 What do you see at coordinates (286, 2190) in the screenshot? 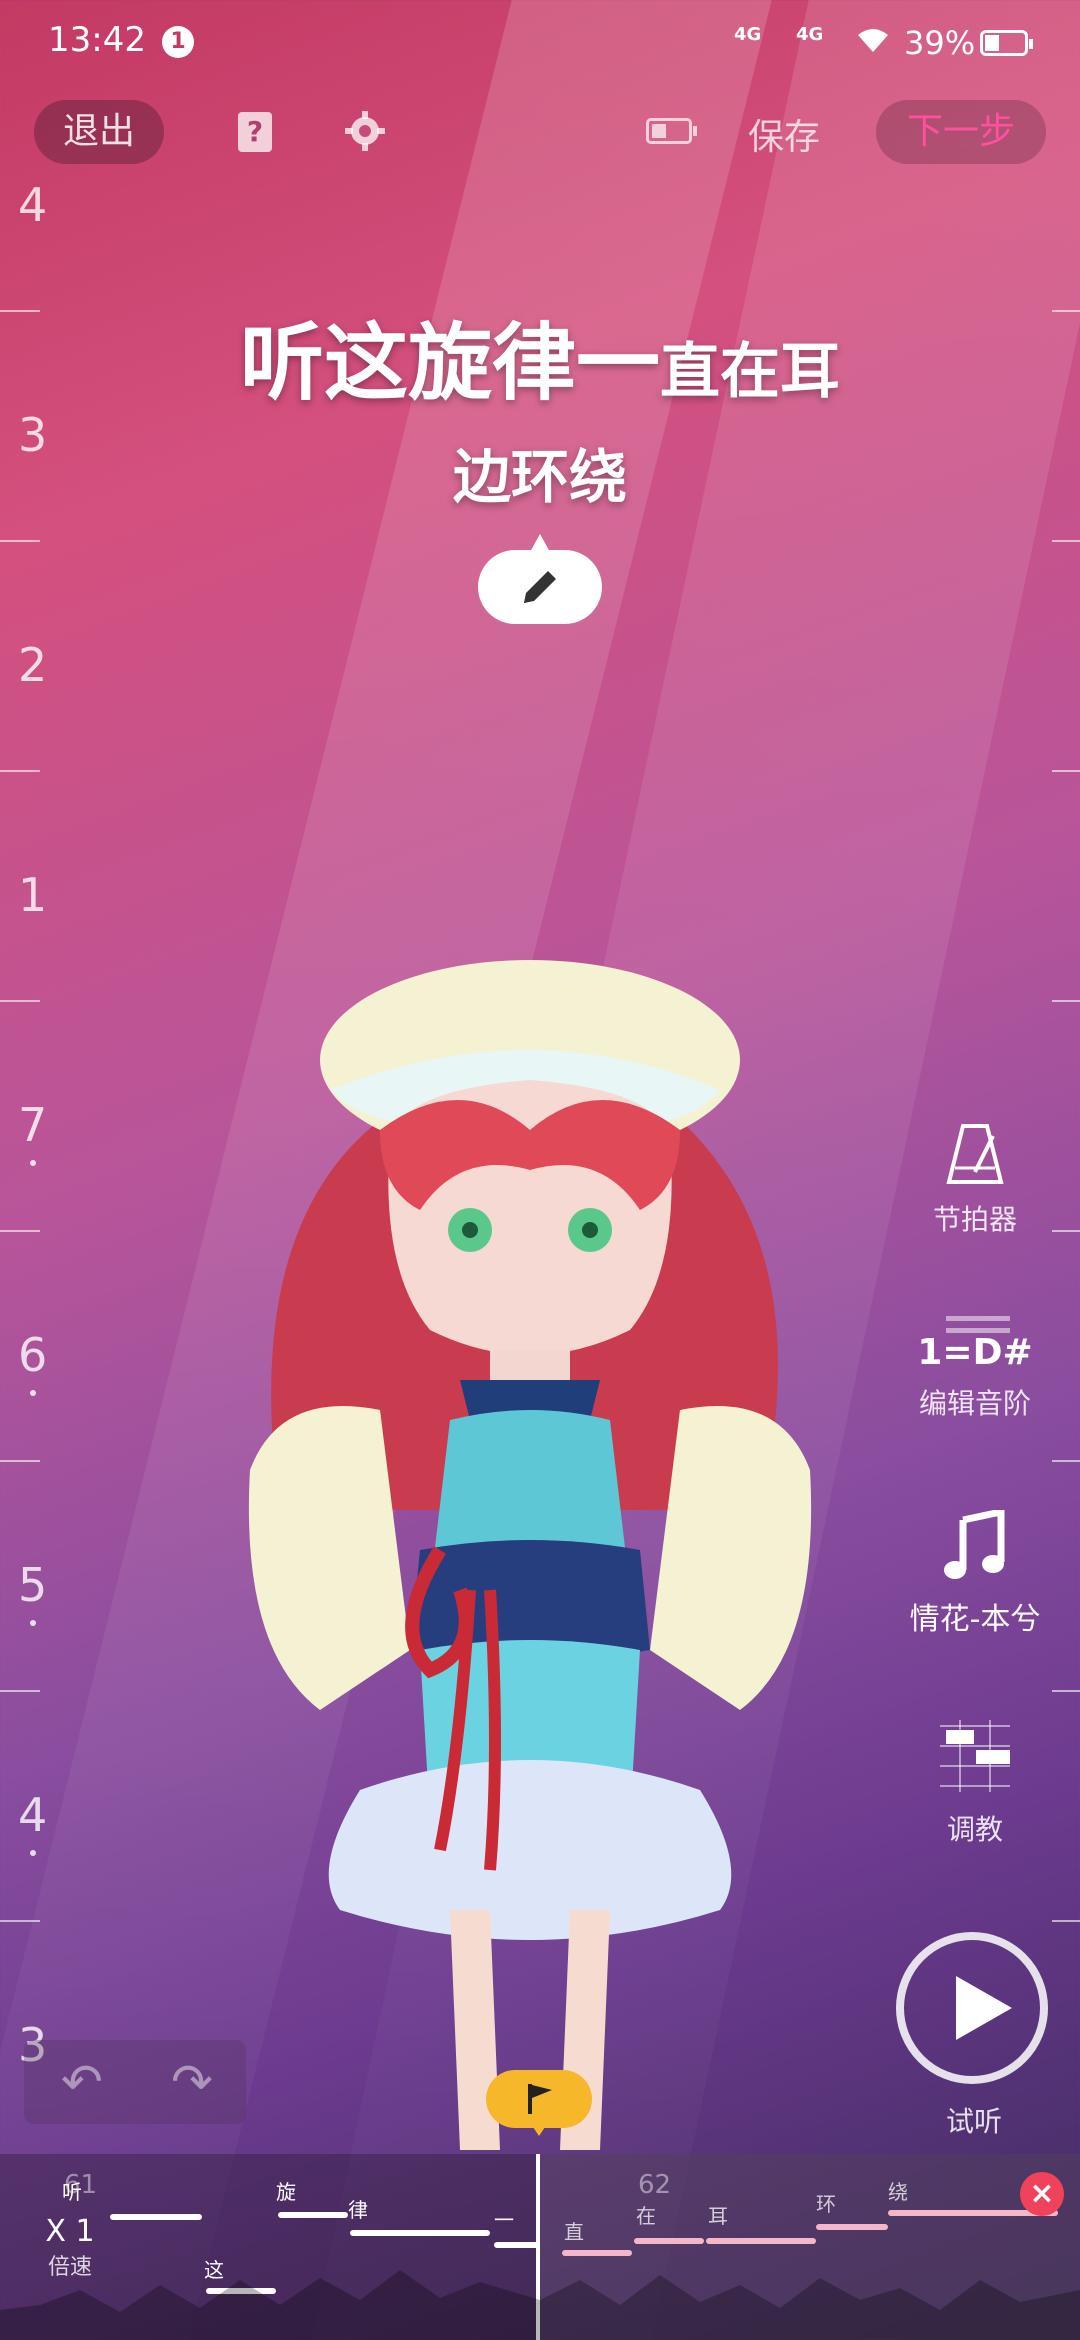
I see `timeline-word: 旋` at bounding box center [286, 2190].